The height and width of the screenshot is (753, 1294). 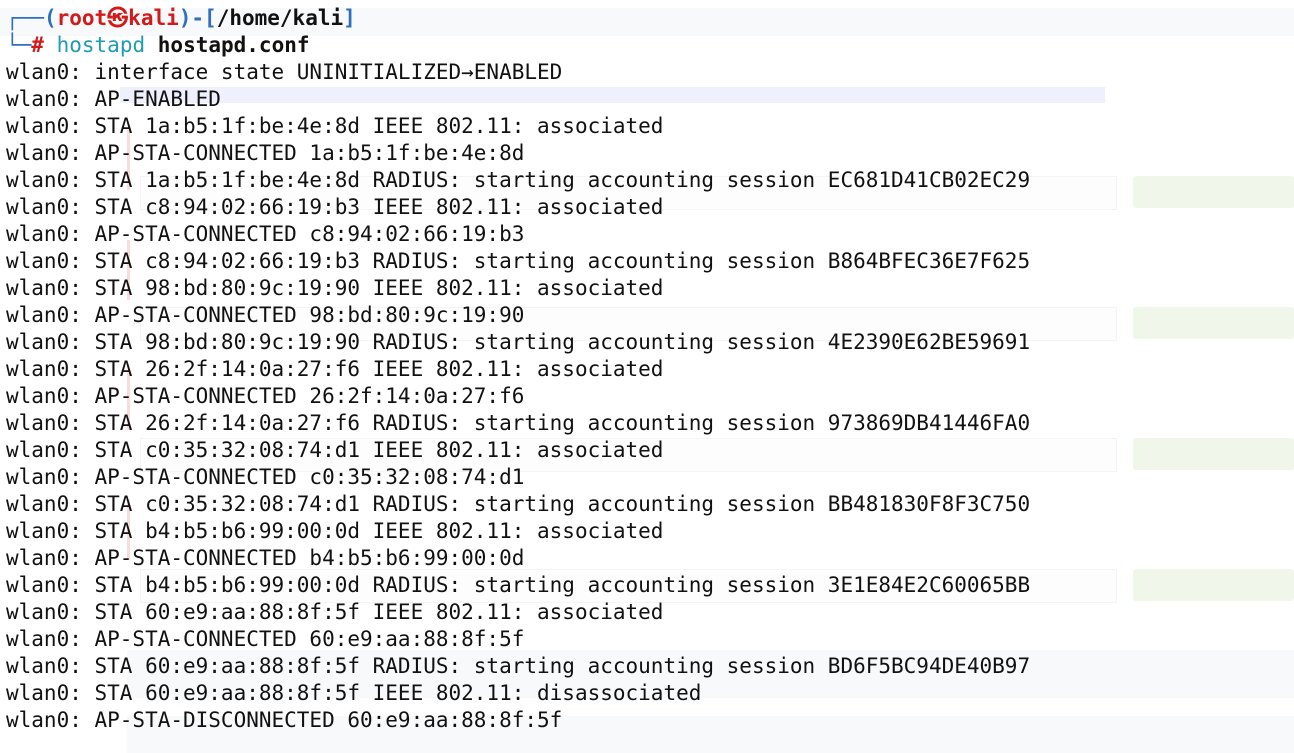 I want to click on prompt-open-paren: (, so click(x=50, y=18).